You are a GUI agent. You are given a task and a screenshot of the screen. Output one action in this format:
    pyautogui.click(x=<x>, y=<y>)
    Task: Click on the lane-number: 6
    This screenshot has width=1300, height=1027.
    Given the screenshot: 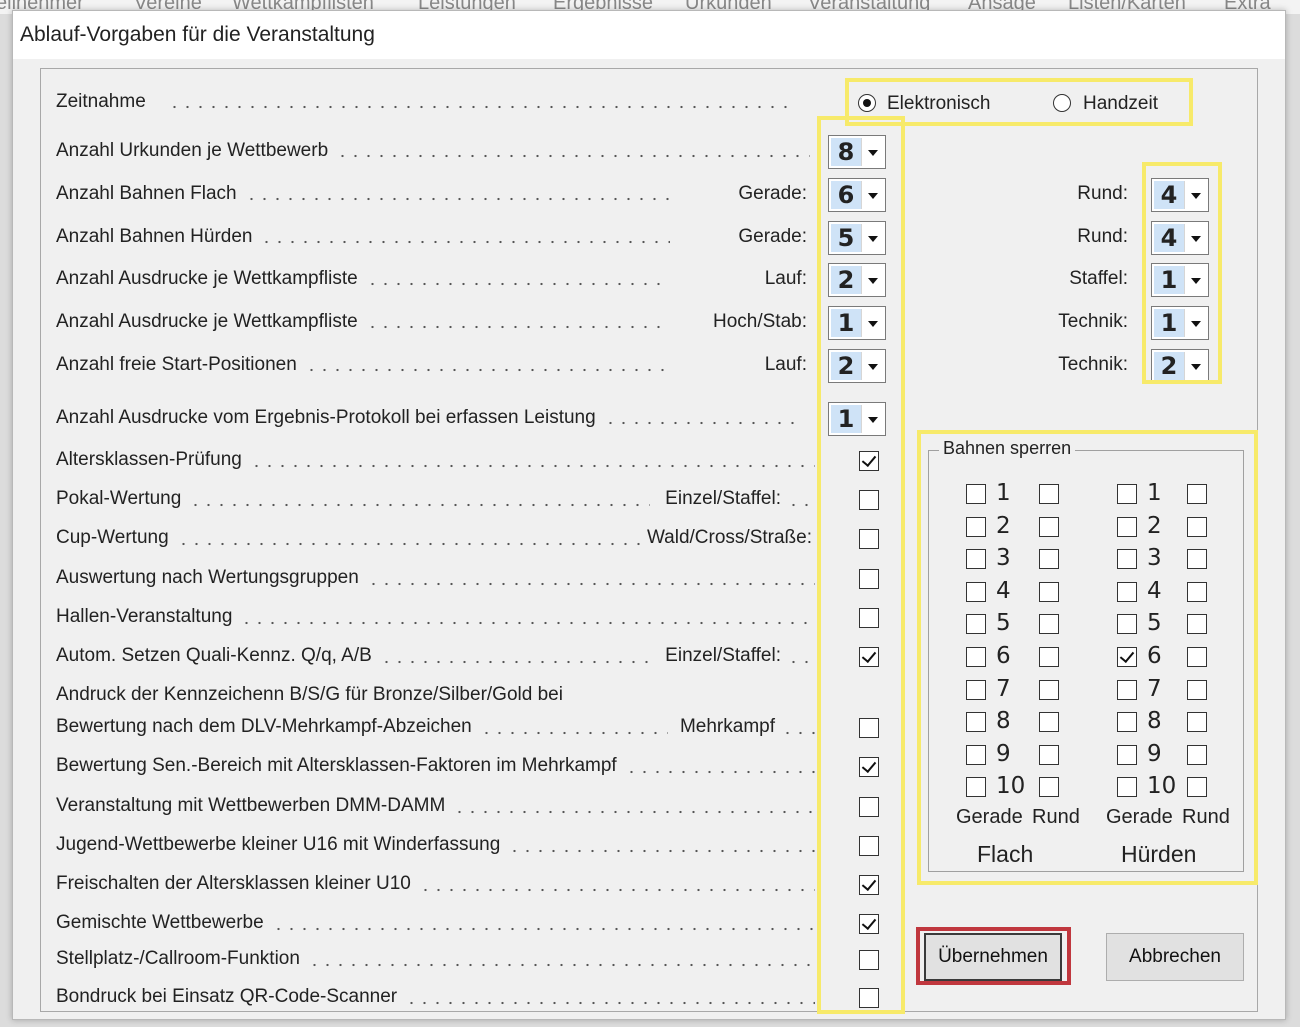 What is the action you would take?
    pyautogui.click(x=1154, y=656)
    